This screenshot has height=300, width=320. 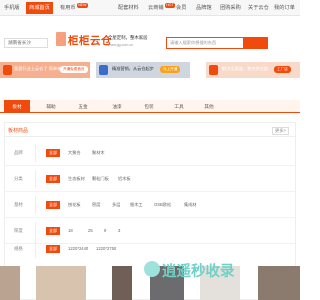 What do you see at coordinates (98, 153) in the screenshot?
I see `filter-option: 聚材木` at bounding box center [98, 153].